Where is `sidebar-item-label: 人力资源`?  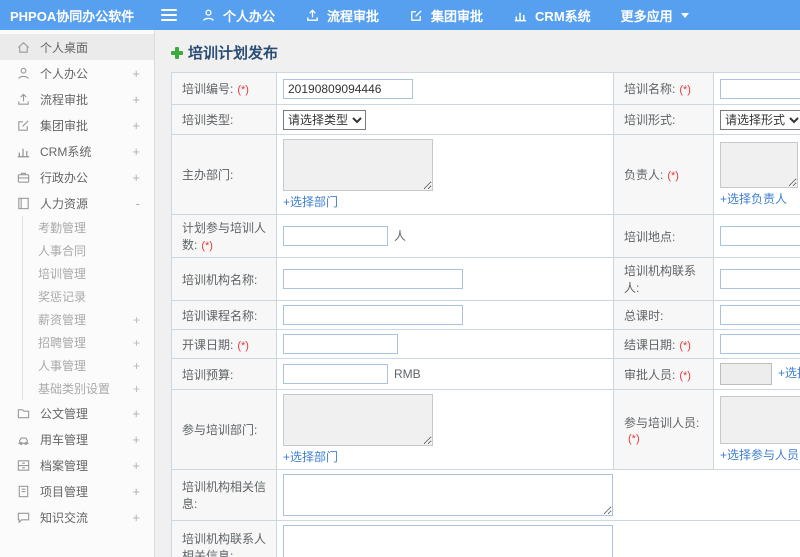
sidebar-item-label: 人力资源 is located at coordinates (64, 203).